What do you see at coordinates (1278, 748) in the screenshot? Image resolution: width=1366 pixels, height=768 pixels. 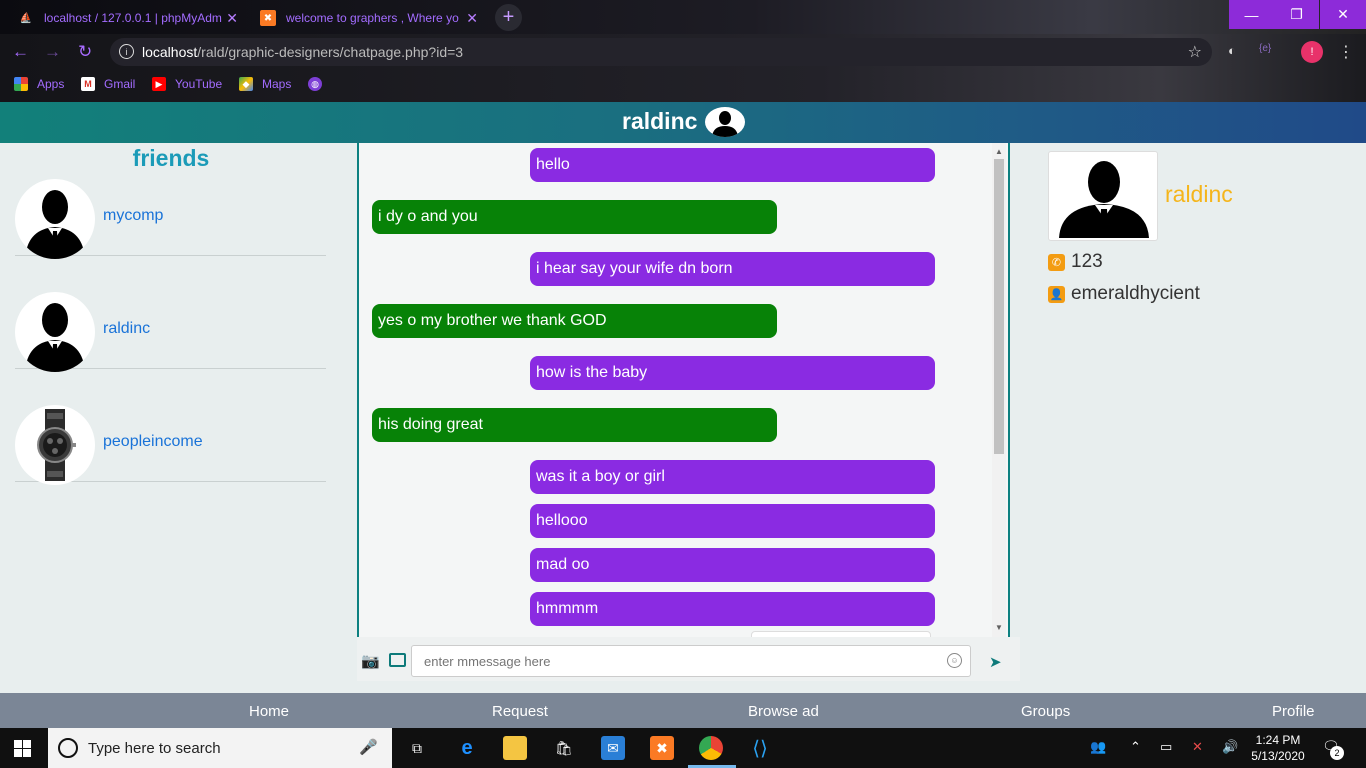 I see `taskbar-clock: 1:24 PM 5/13/2020` at bounding box center [1278, 748].